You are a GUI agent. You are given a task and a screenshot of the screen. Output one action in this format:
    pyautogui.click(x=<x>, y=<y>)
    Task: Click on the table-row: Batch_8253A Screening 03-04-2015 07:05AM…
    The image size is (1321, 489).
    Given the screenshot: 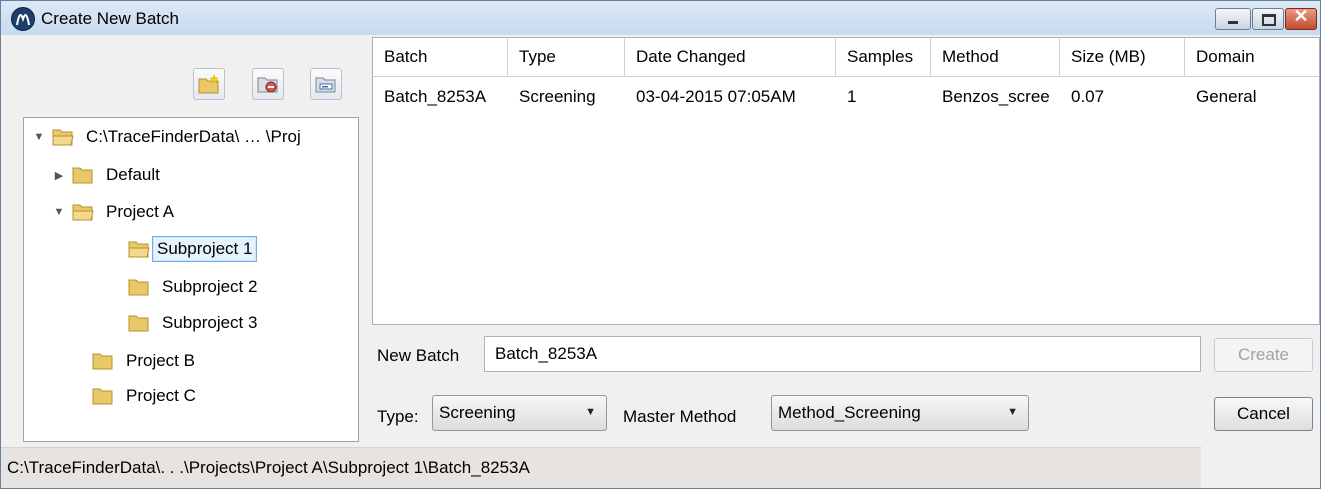 What is the action you would take?
    pyautogui.click(x=846, y=97)
    